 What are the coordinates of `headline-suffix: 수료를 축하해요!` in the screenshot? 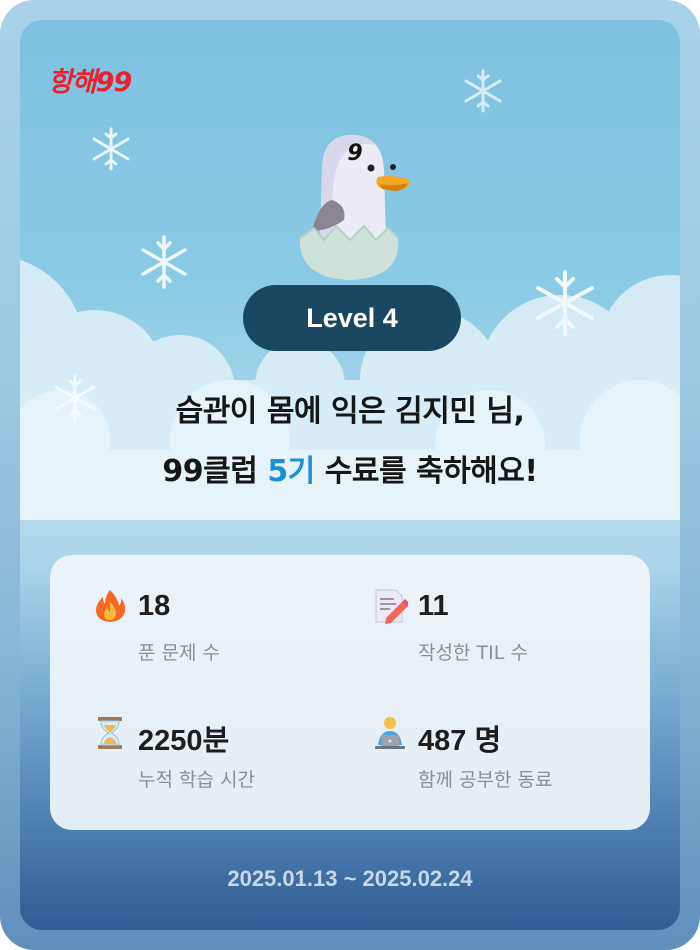 It's located at (426, 471).